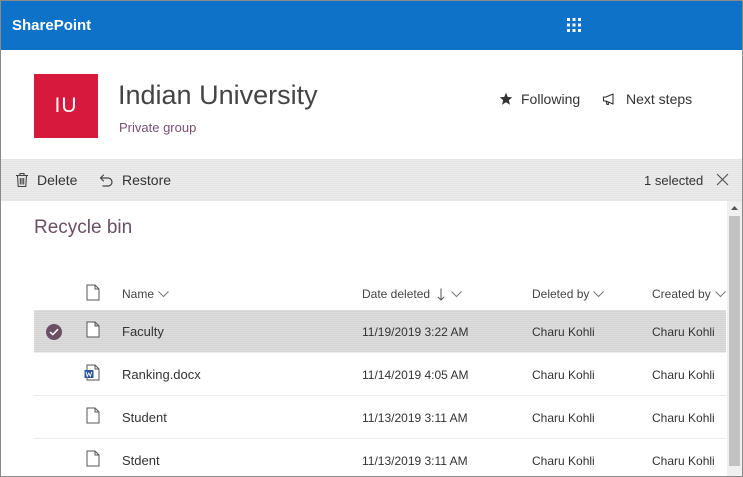 The image size is (743, 477). I want to click on file-type-header-icon, so click(93, 294).